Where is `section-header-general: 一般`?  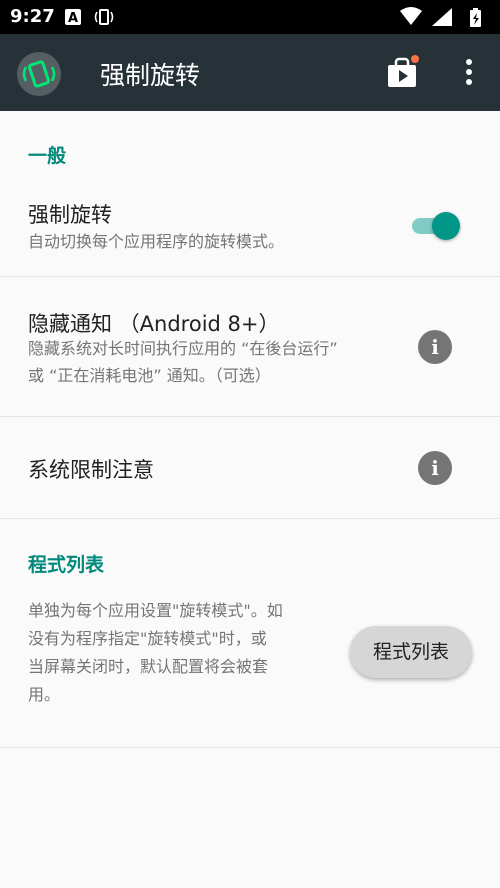
section-header-general: 一般 is located at coordinates (47, 156).